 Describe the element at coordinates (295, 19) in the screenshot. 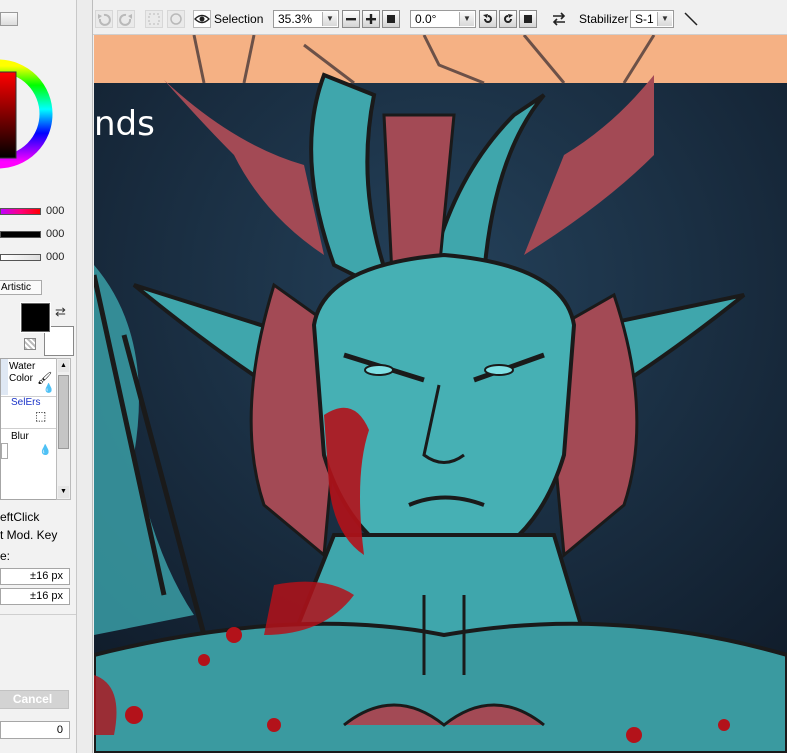

I see `zoom-value: 35.3%` at that location.